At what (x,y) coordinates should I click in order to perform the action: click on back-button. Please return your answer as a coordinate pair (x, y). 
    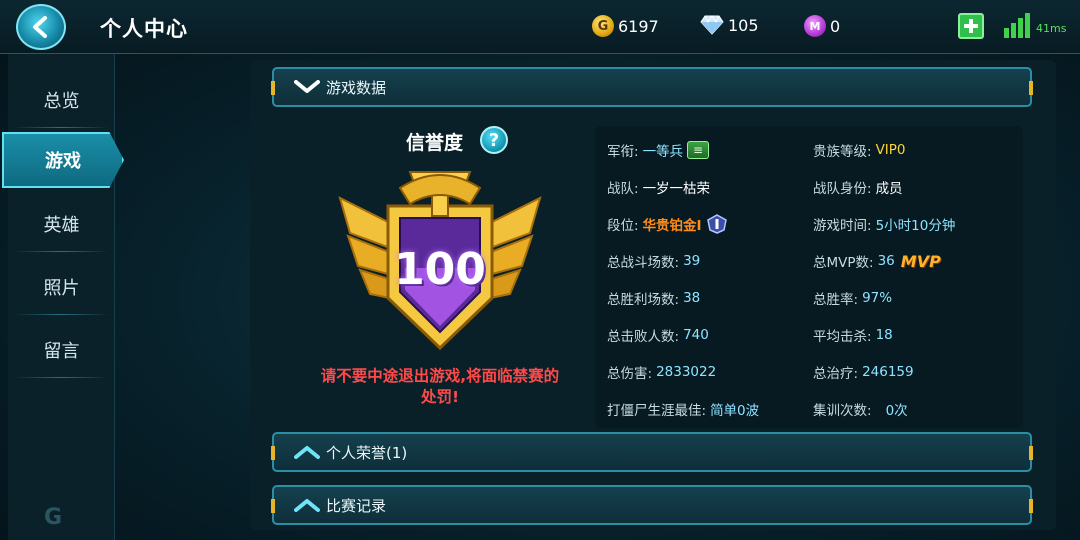
    Looking at the image, I should click on (41, 27).